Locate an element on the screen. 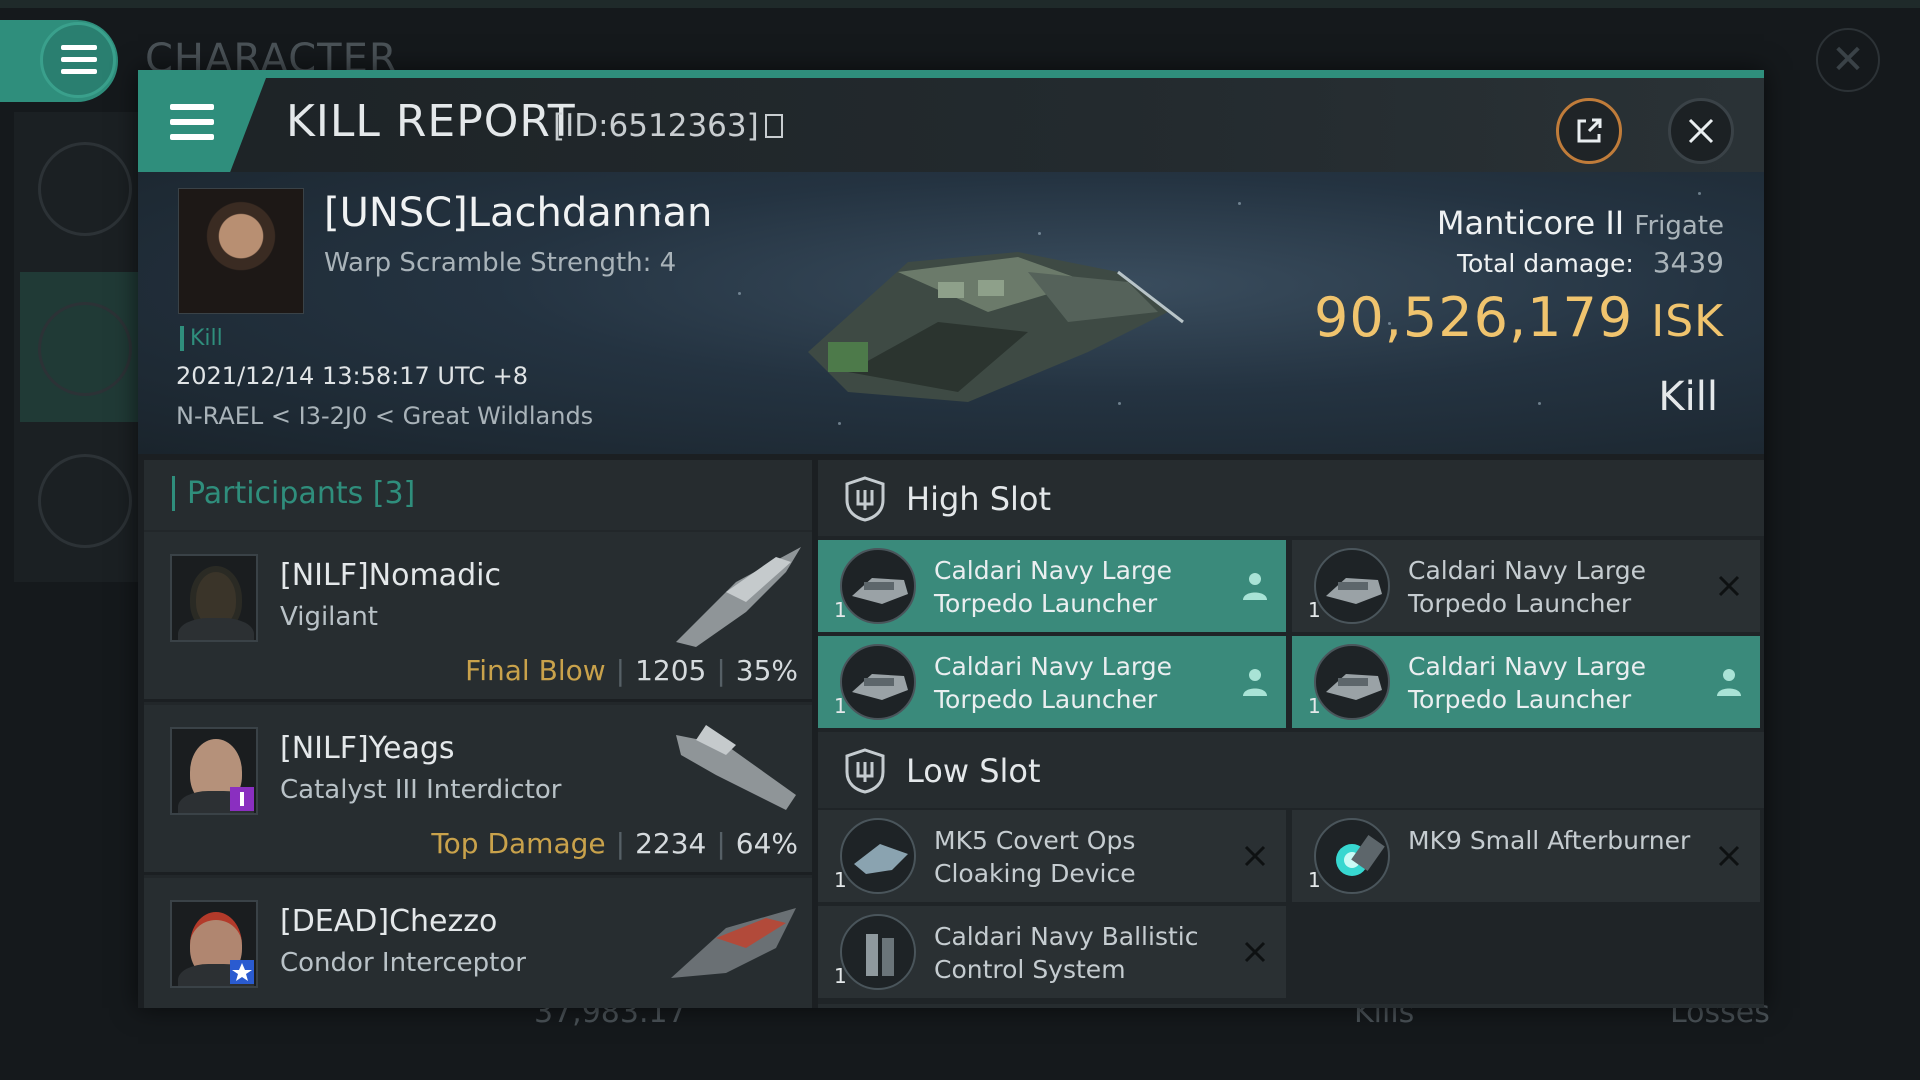  avatar-body is located at coordinates (216, 629).